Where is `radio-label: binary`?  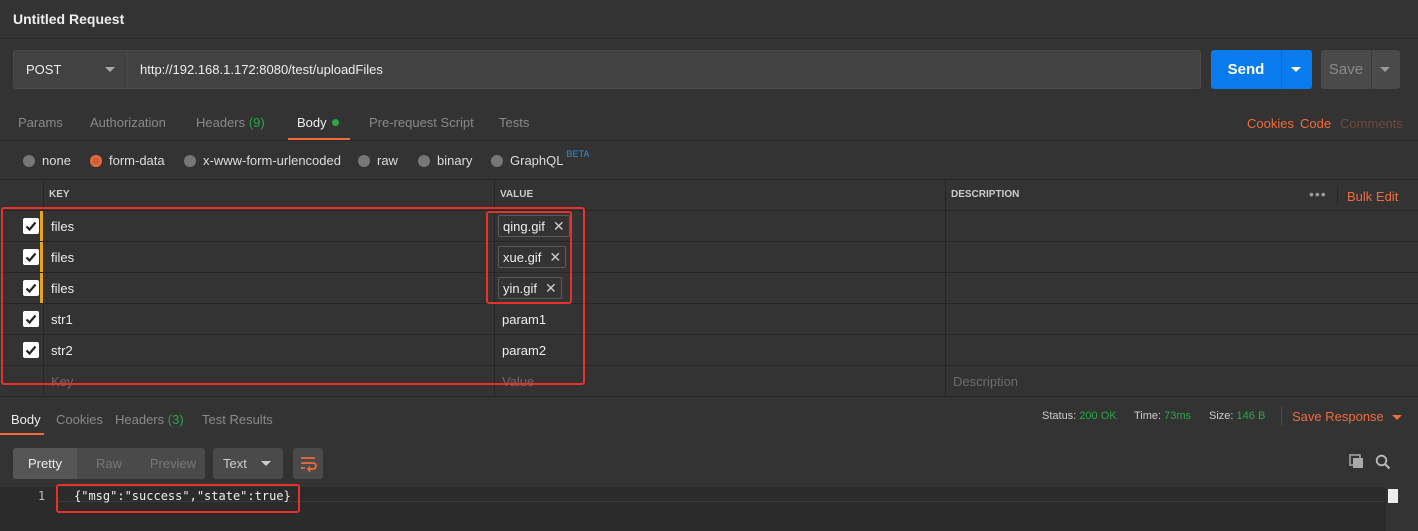
radio-label: binary is located at coordinates (455, 160).